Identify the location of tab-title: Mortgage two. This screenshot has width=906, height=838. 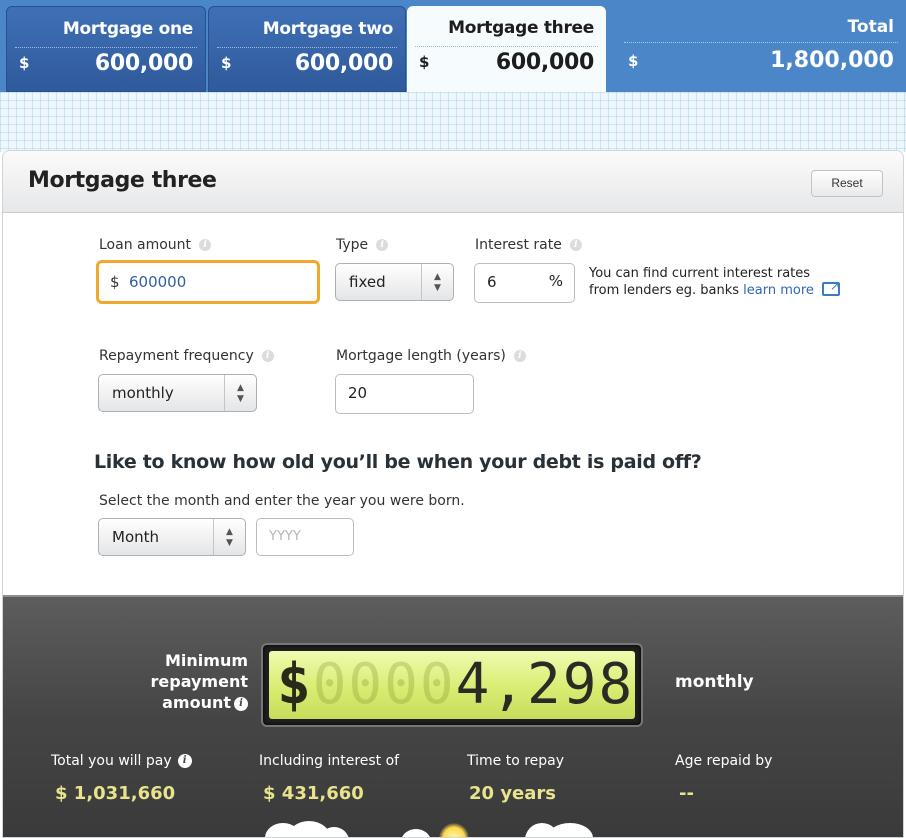
(328, 29).